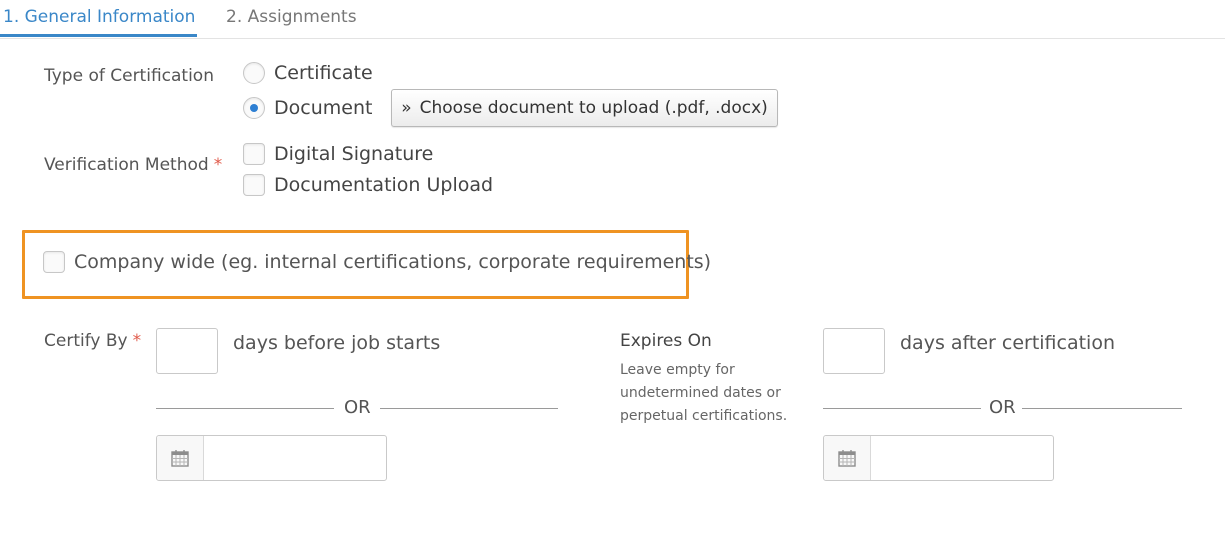 The width and height of the screenshot is (1225, 560). I want to click on document-radio-option: Document, so click(307, 108).